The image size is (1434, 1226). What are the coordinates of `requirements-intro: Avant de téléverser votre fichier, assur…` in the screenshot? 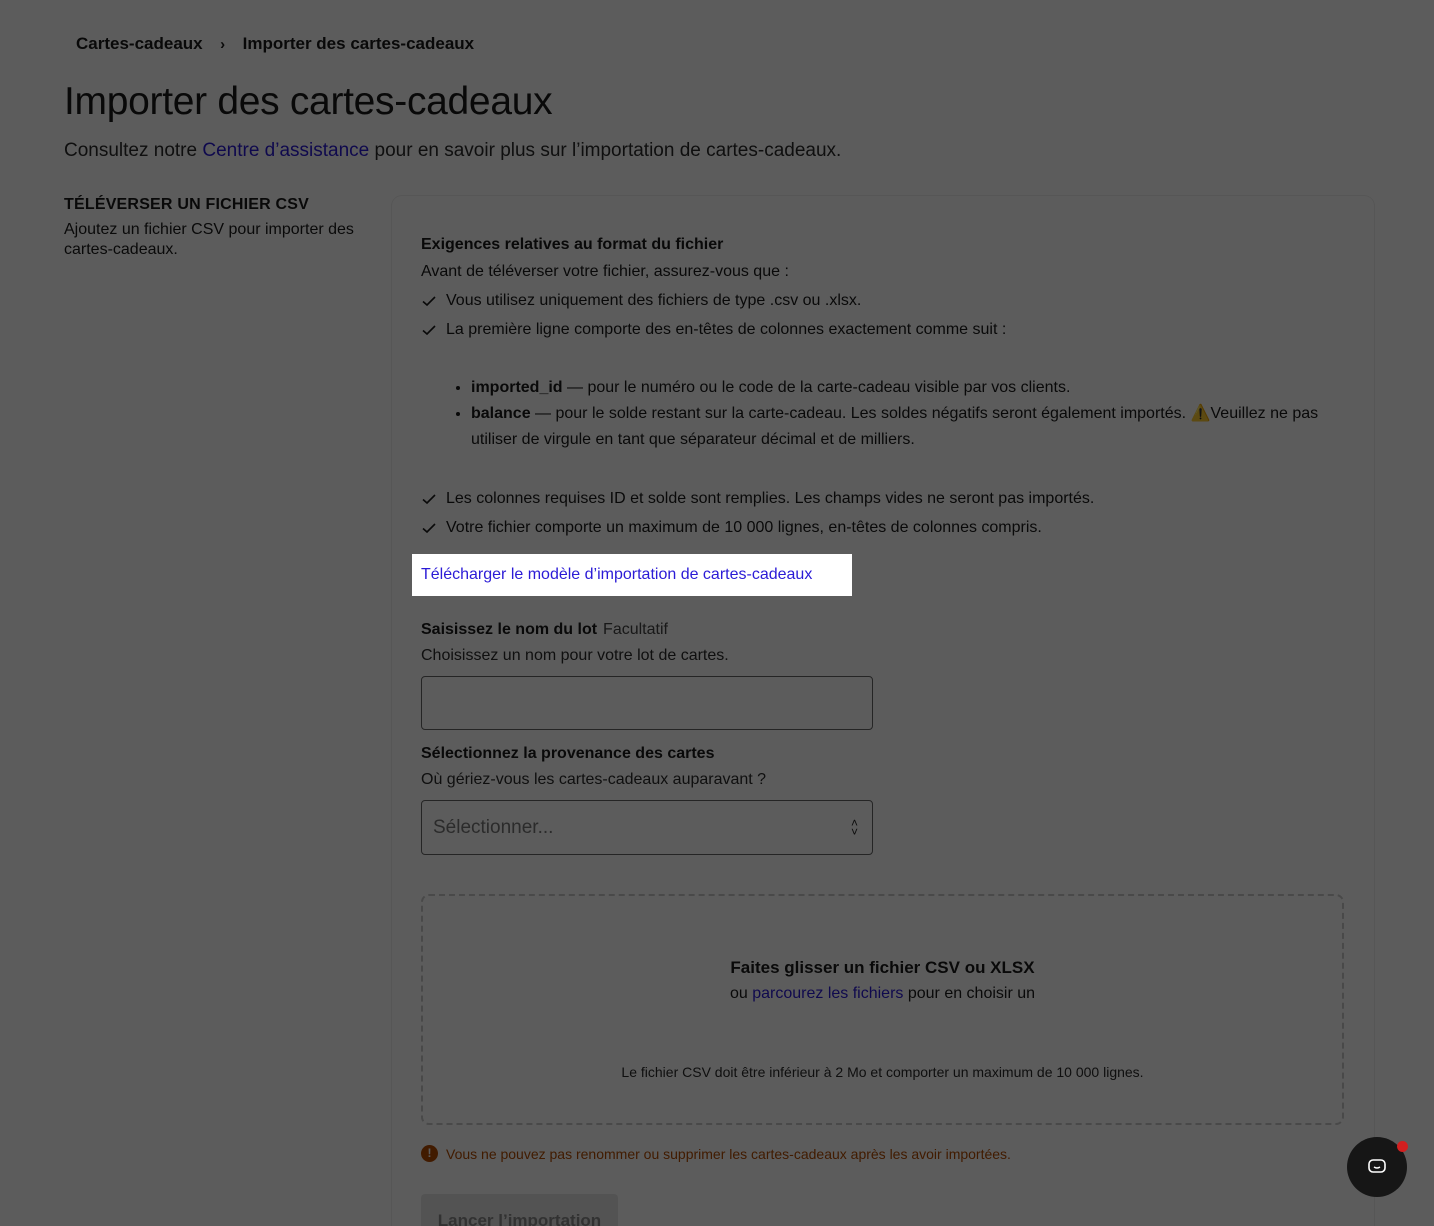 It's located at (605, 271).